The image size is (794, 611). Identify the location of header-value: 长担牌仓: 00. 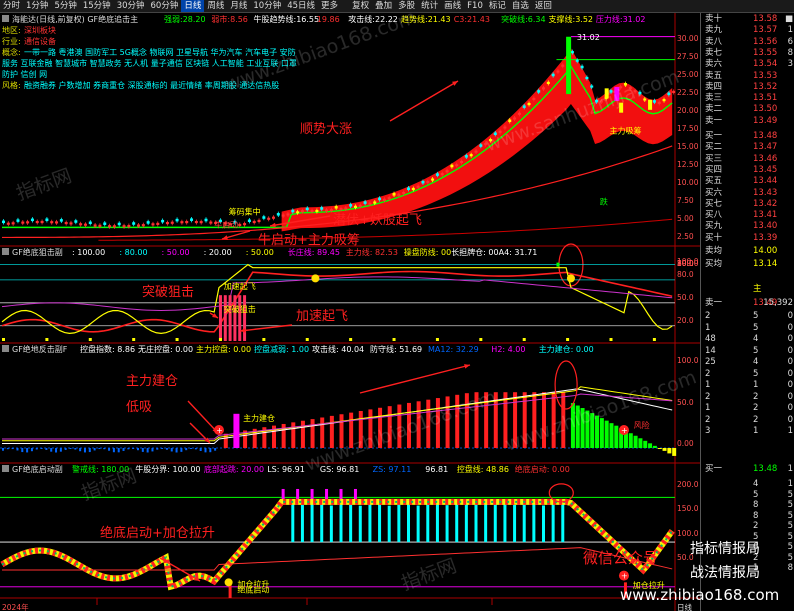
(474, 252).